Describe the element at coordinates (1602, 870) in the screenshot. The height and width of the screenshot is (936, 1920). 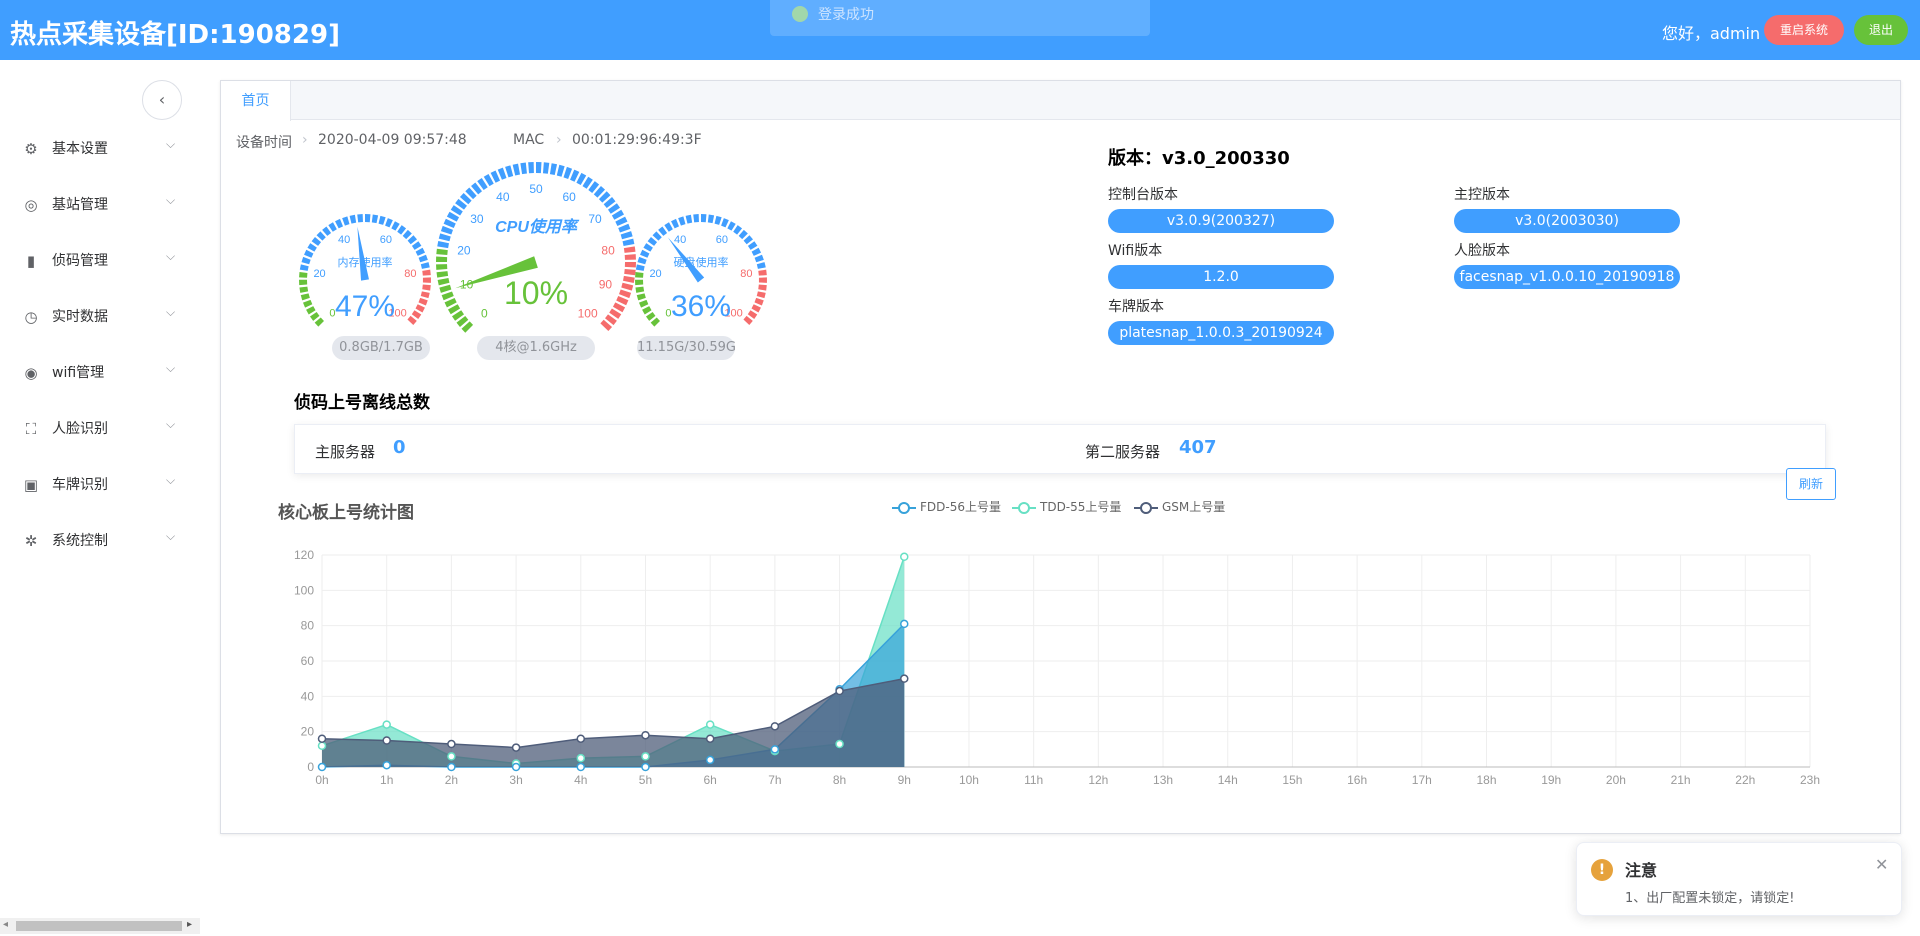
I see `warning-icon: !` at that location.